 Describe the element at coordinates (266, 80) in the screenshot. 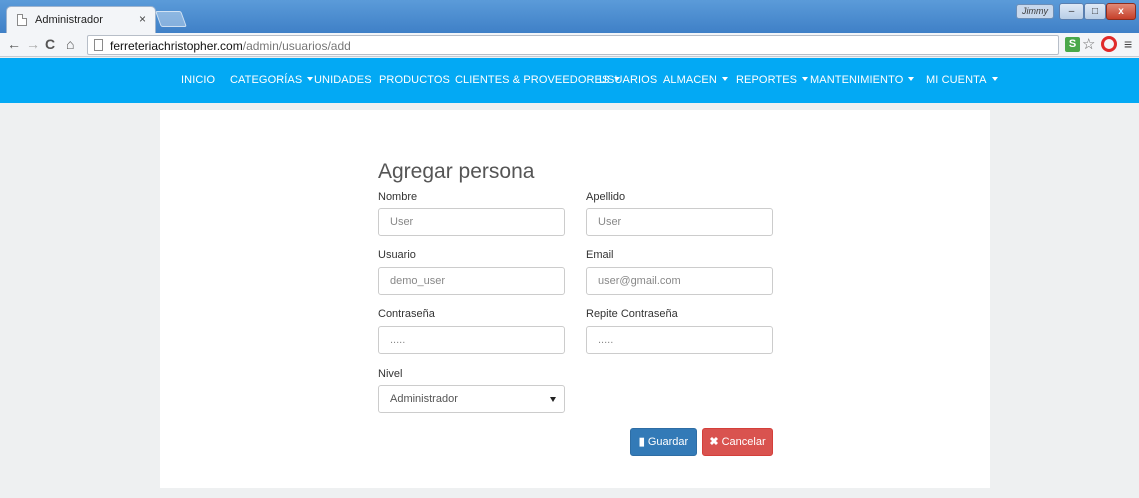

I see `nav-label: CATEGORÍAS` at that location.